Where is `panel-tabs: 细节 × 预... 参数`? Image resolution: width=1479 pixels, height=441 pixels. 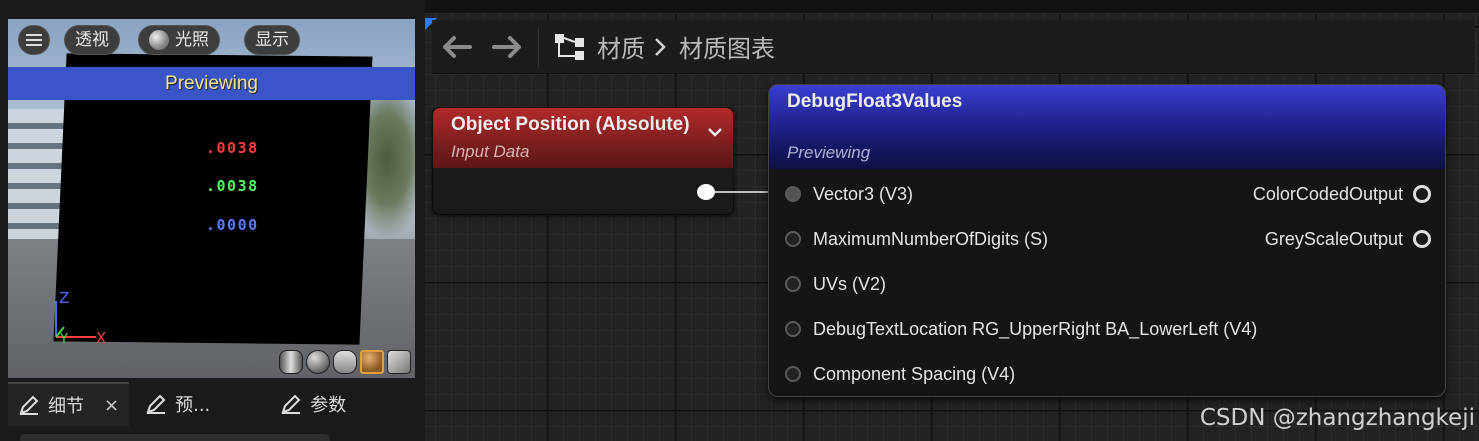 panel-tabs: 细节 × 预... 参数 is located at coordinates (211, 404).